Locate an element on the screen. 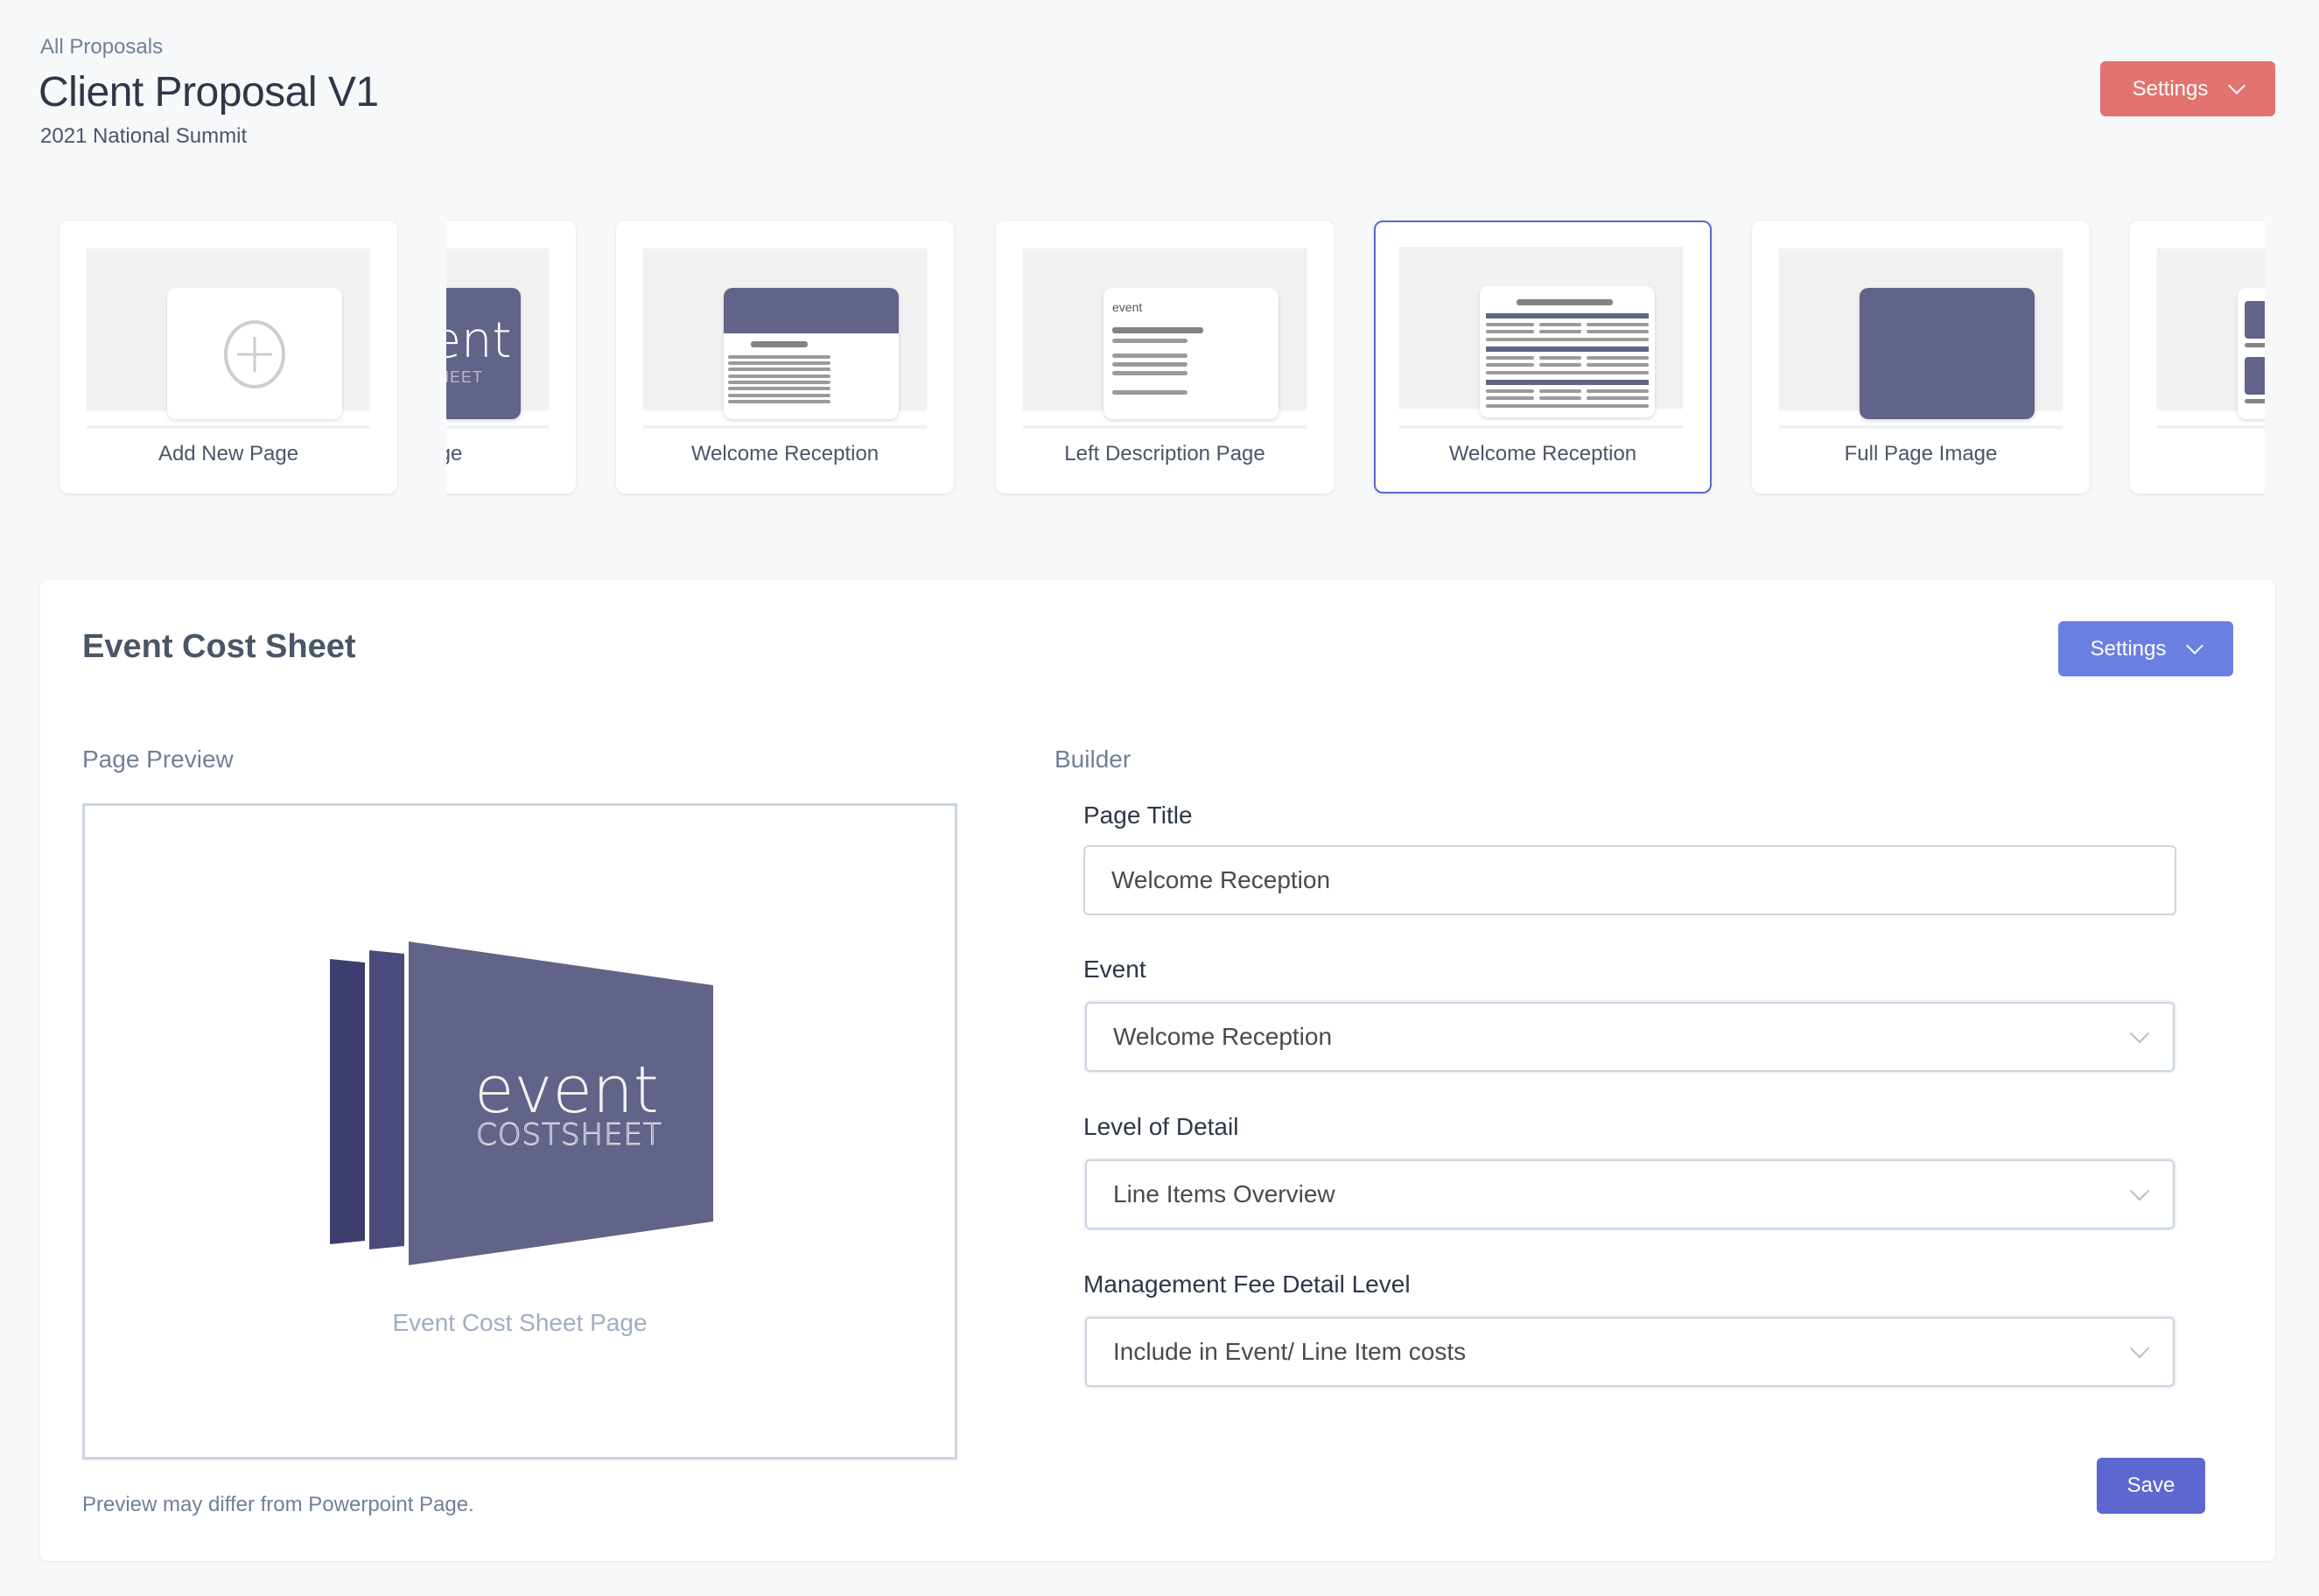 Image resolution: width=2319 pixels, height=1596 pixels. add-new-page-card: Add New Page is located at coordinates (228, 357).